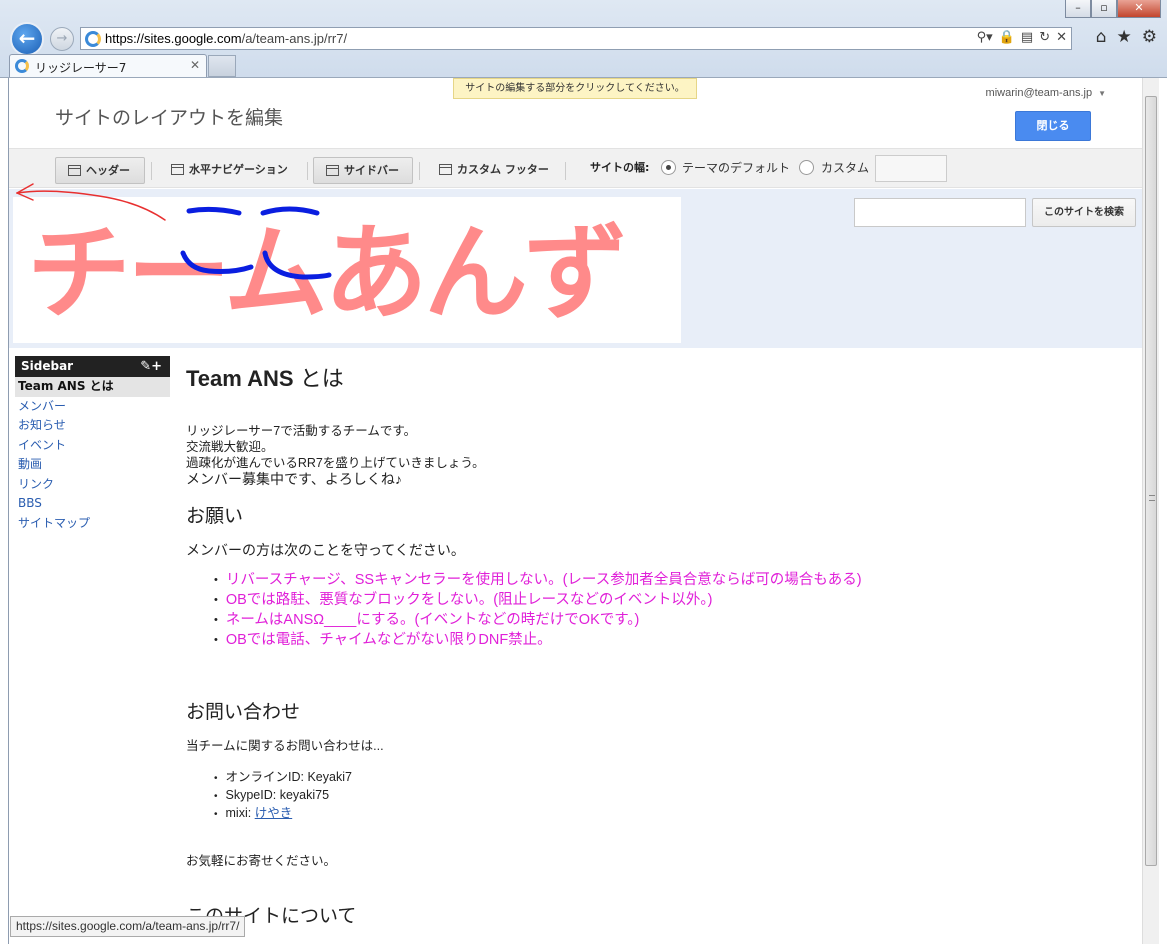 The height and width of the screenshot is (952, 1167). Describe the element at coordinates (195, 65) in the screenshot. I see `tab-close-icon: ✕` at that location.